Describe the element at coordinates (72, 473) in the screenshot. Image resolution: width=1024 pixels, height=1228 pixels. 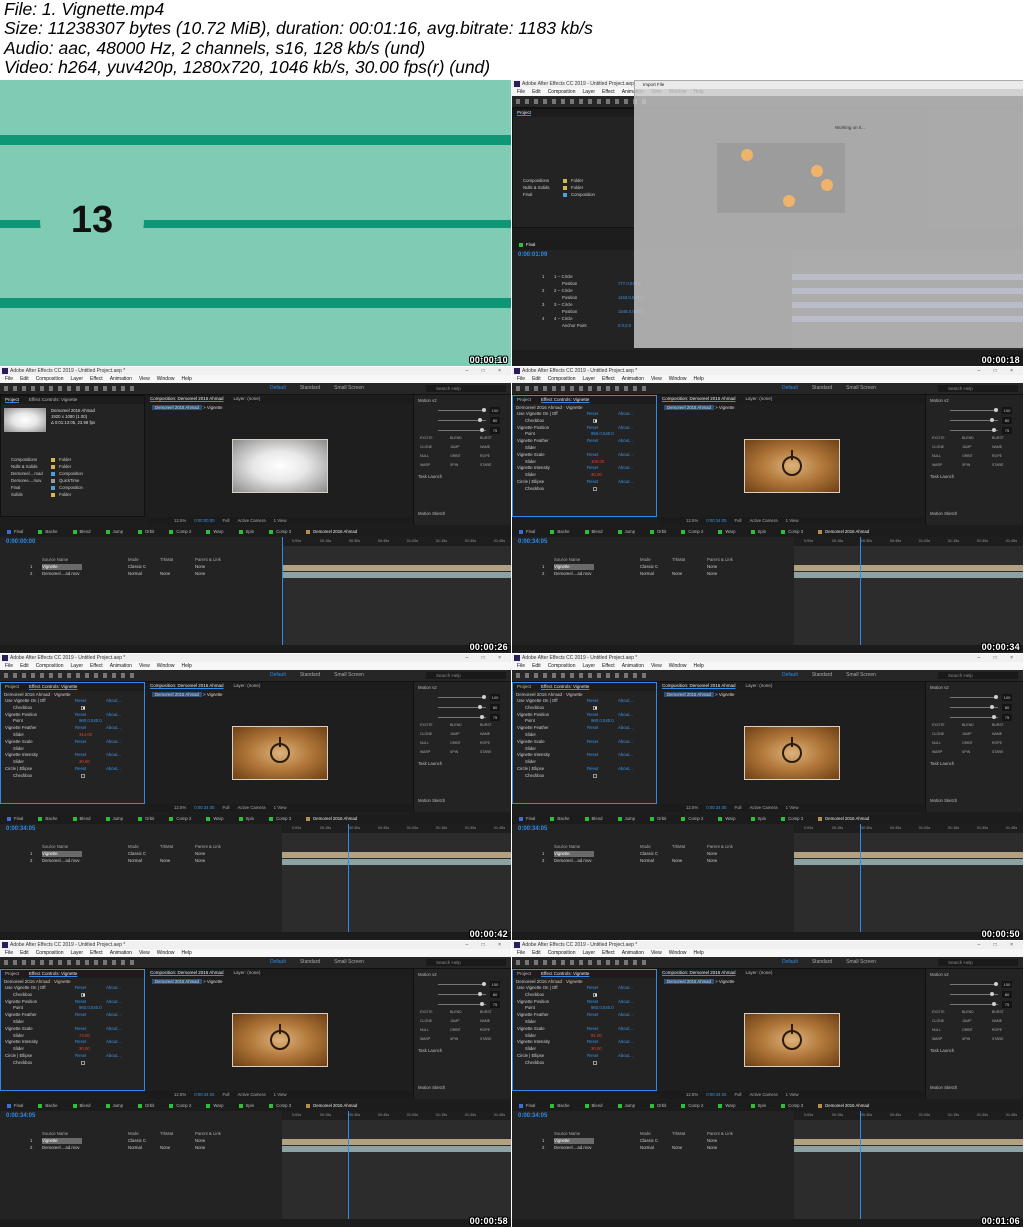
I see `project-item: Demoreel....mad Composition` at that location.